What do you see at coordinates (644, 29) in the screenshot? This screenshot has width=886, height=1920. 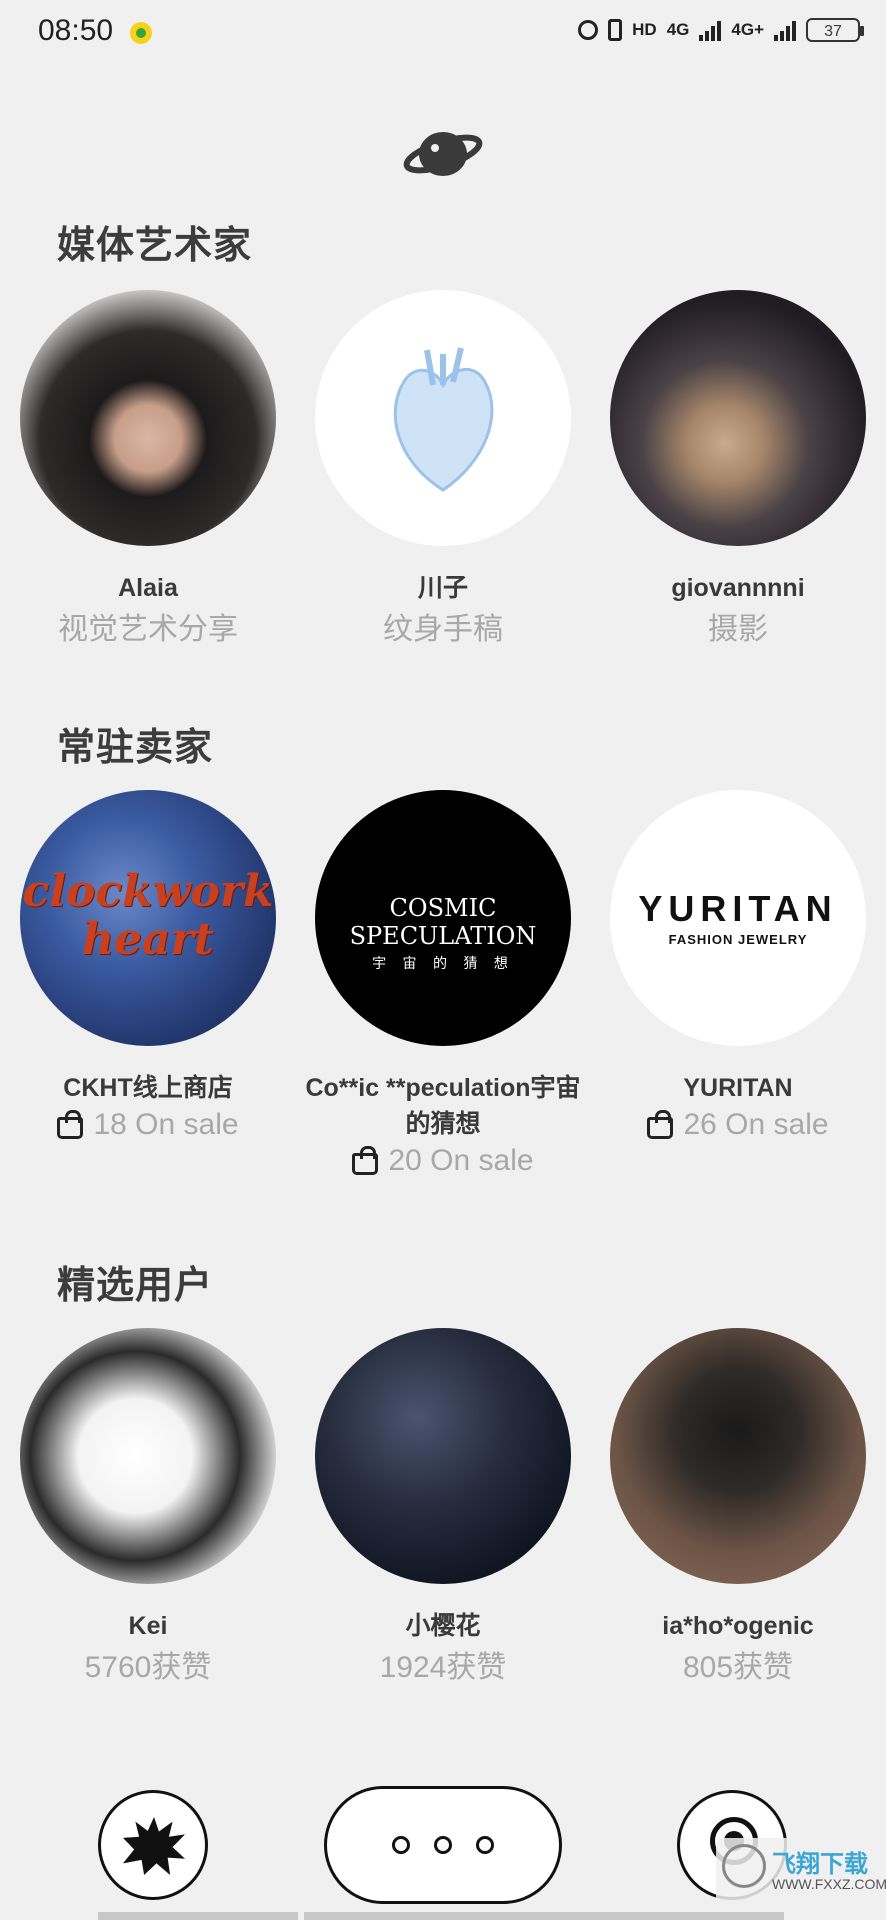 I see `hd-indicator: HD` at bounding box center [644, 29].